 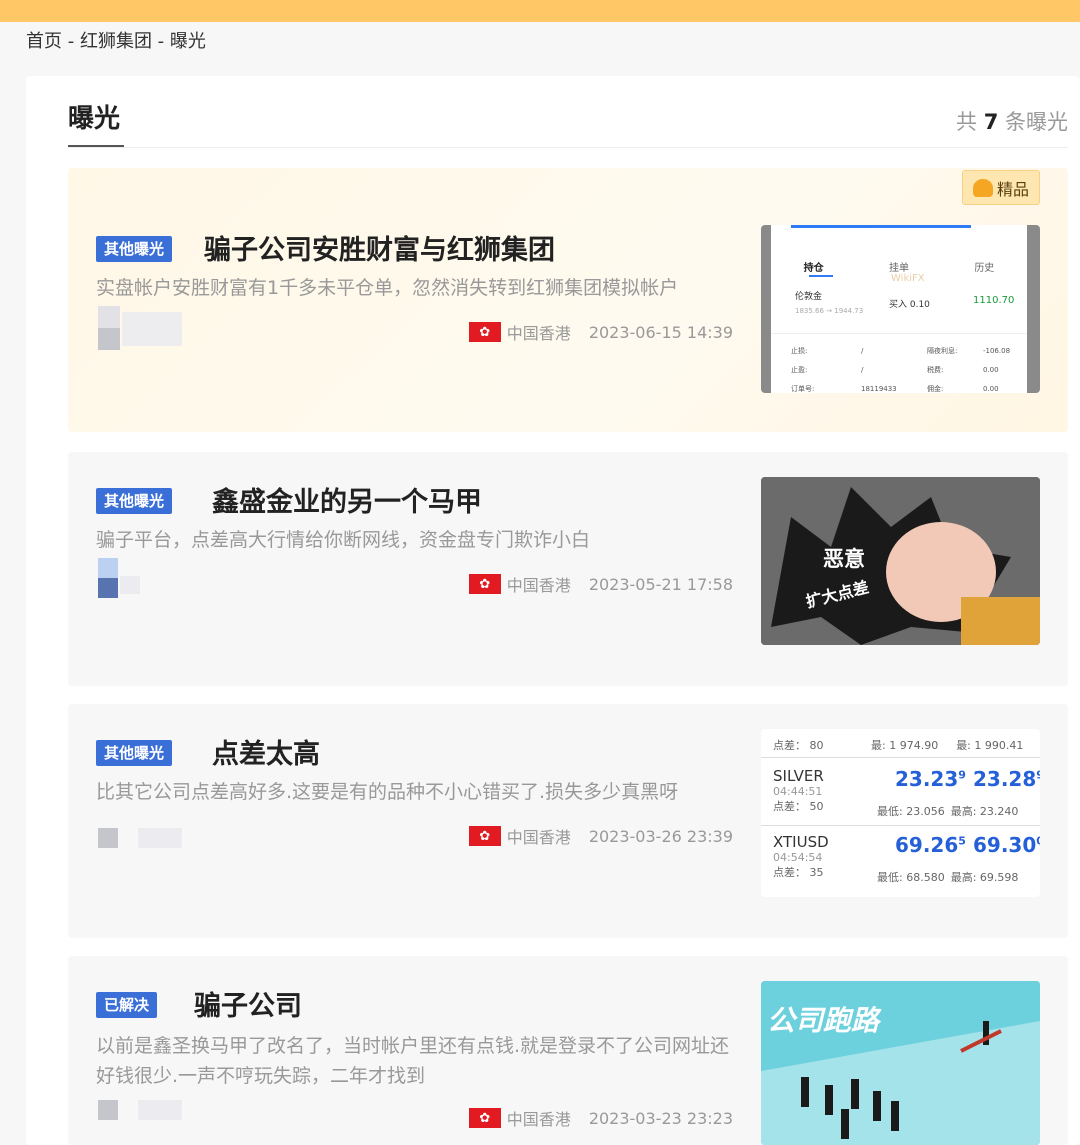 I want to click on thumb-low: 最: 1 974.90, so click(x=905, y=745).